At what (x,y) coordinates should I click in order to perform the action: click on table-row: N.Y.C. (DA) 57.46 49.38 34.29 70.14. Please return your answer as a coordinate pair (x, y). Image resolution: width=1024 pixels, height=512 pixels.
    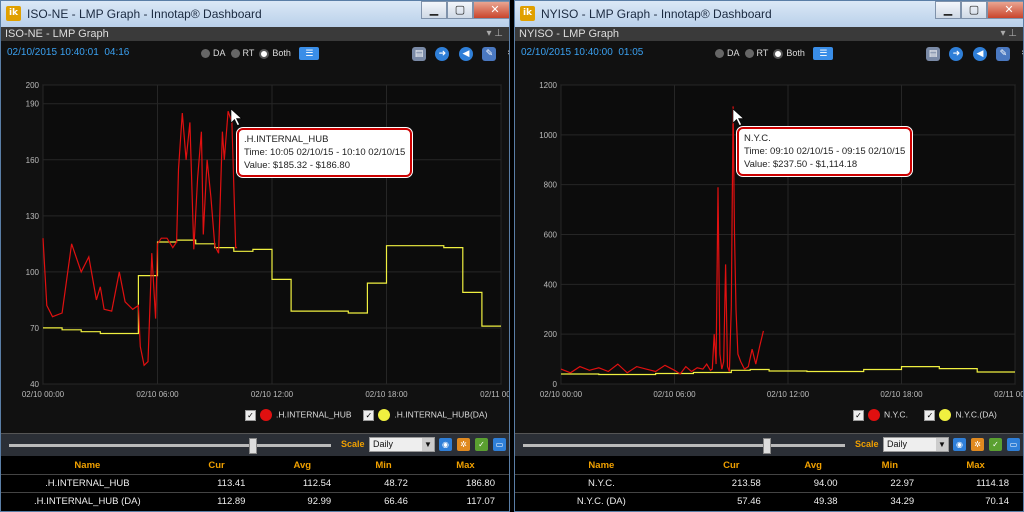
    Looking at the image, I should click on (769, 501).